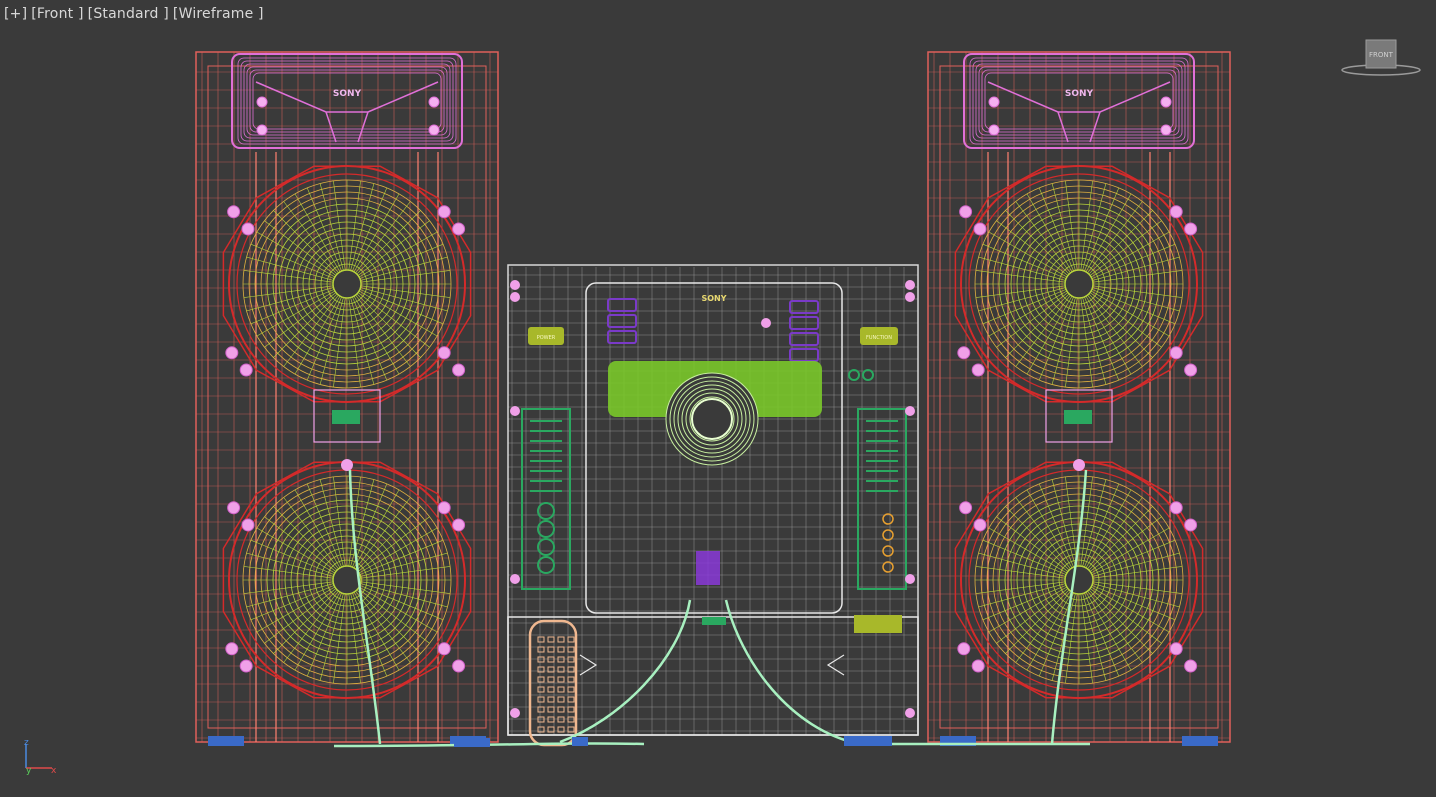 This screenshot has width=1436, height=797. Describe the element at coordinates (40, 757) in the screenshot. I see `axis-gizmo: z y x` at that location.